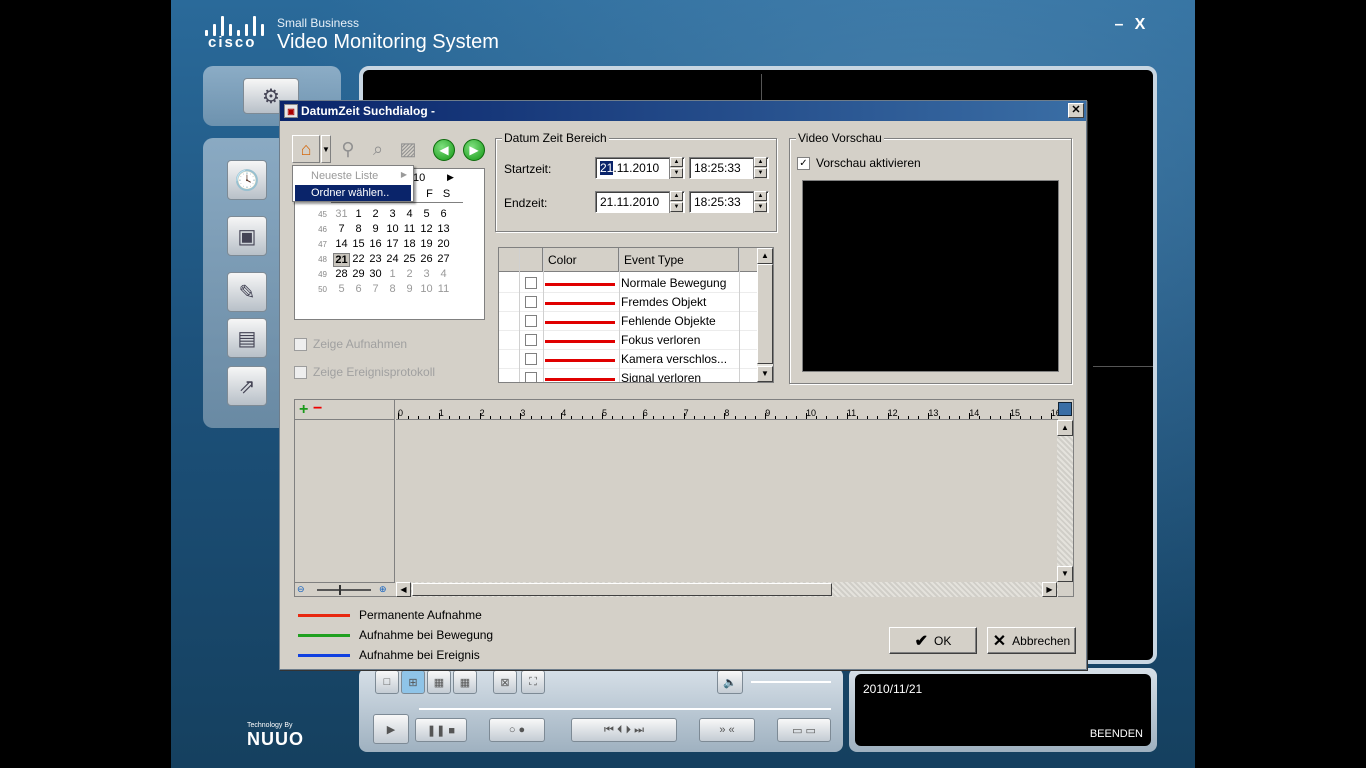 The image size is (1366, 768). Describe the element at coordinates (679, 260) in the screenshot. I see `column-header-event-type: Event Type` at that location.